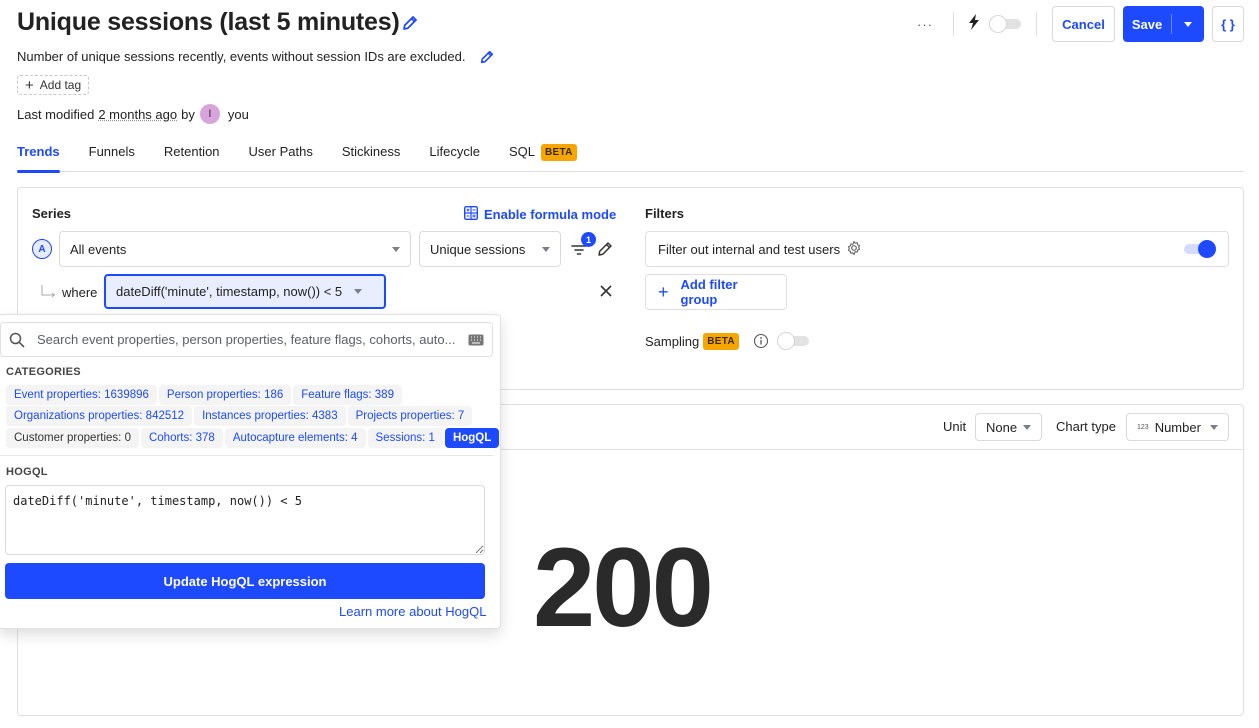 Image resolution: width=1259 pixels, height=728 pixels. Describe the element at coordinates (52, 213) in the screenshot. I see `series-label: Series` at that location.